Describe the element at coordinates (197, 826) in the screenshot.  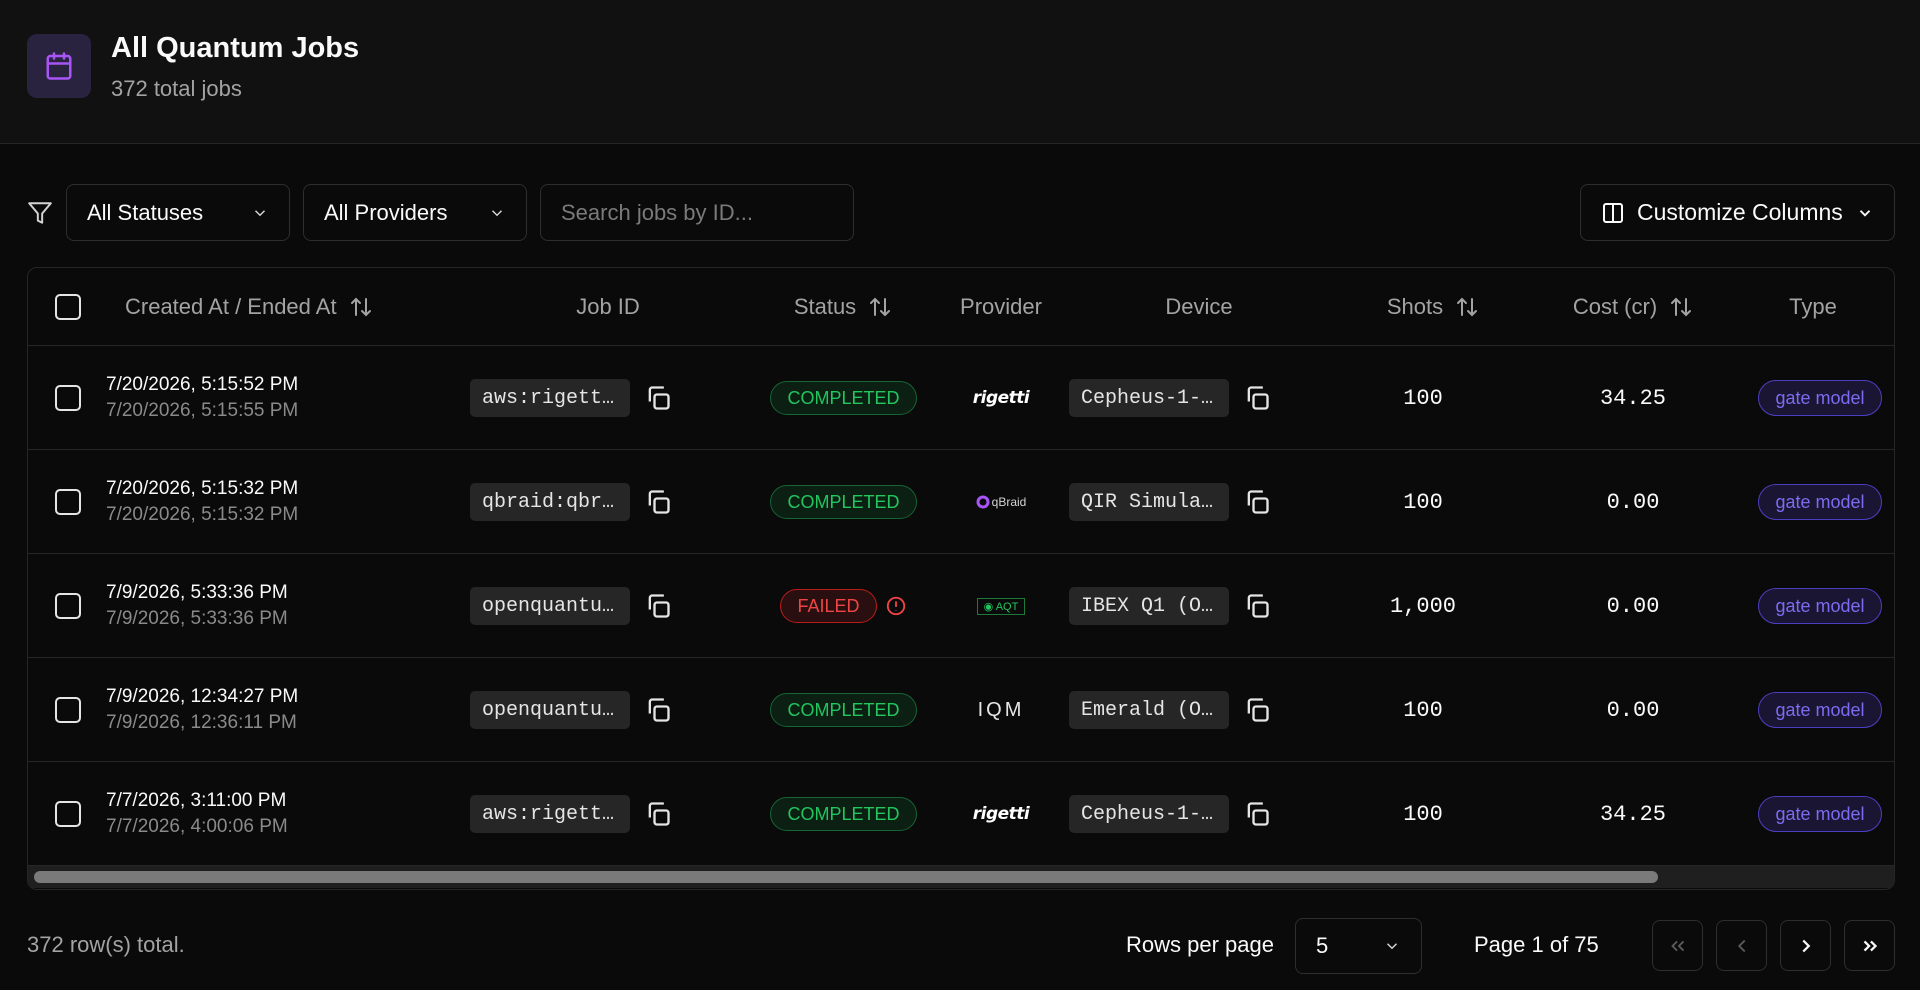
I see `ended-at: 7/7/2026, 4:00:06 PM` at that location.